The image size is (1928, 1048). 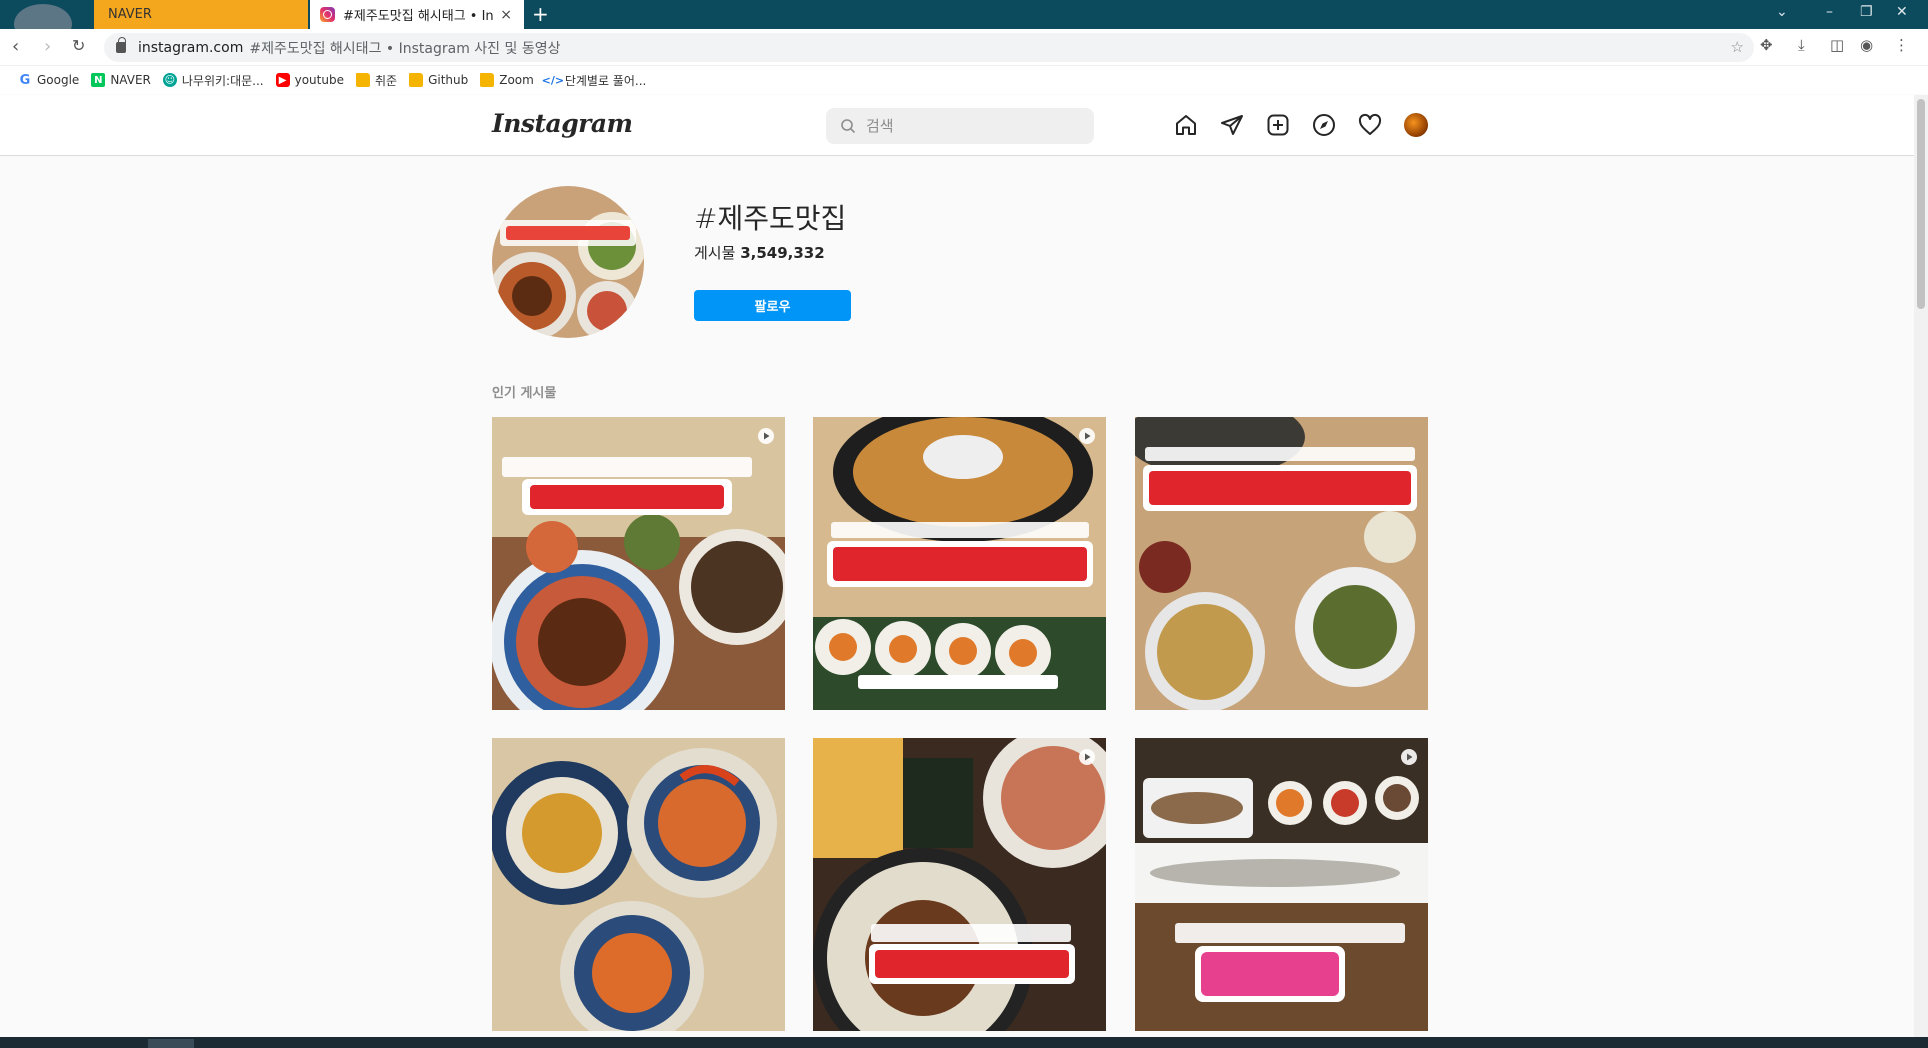 I want to click on bookmark-label: Google, so click(x=58, y=80).